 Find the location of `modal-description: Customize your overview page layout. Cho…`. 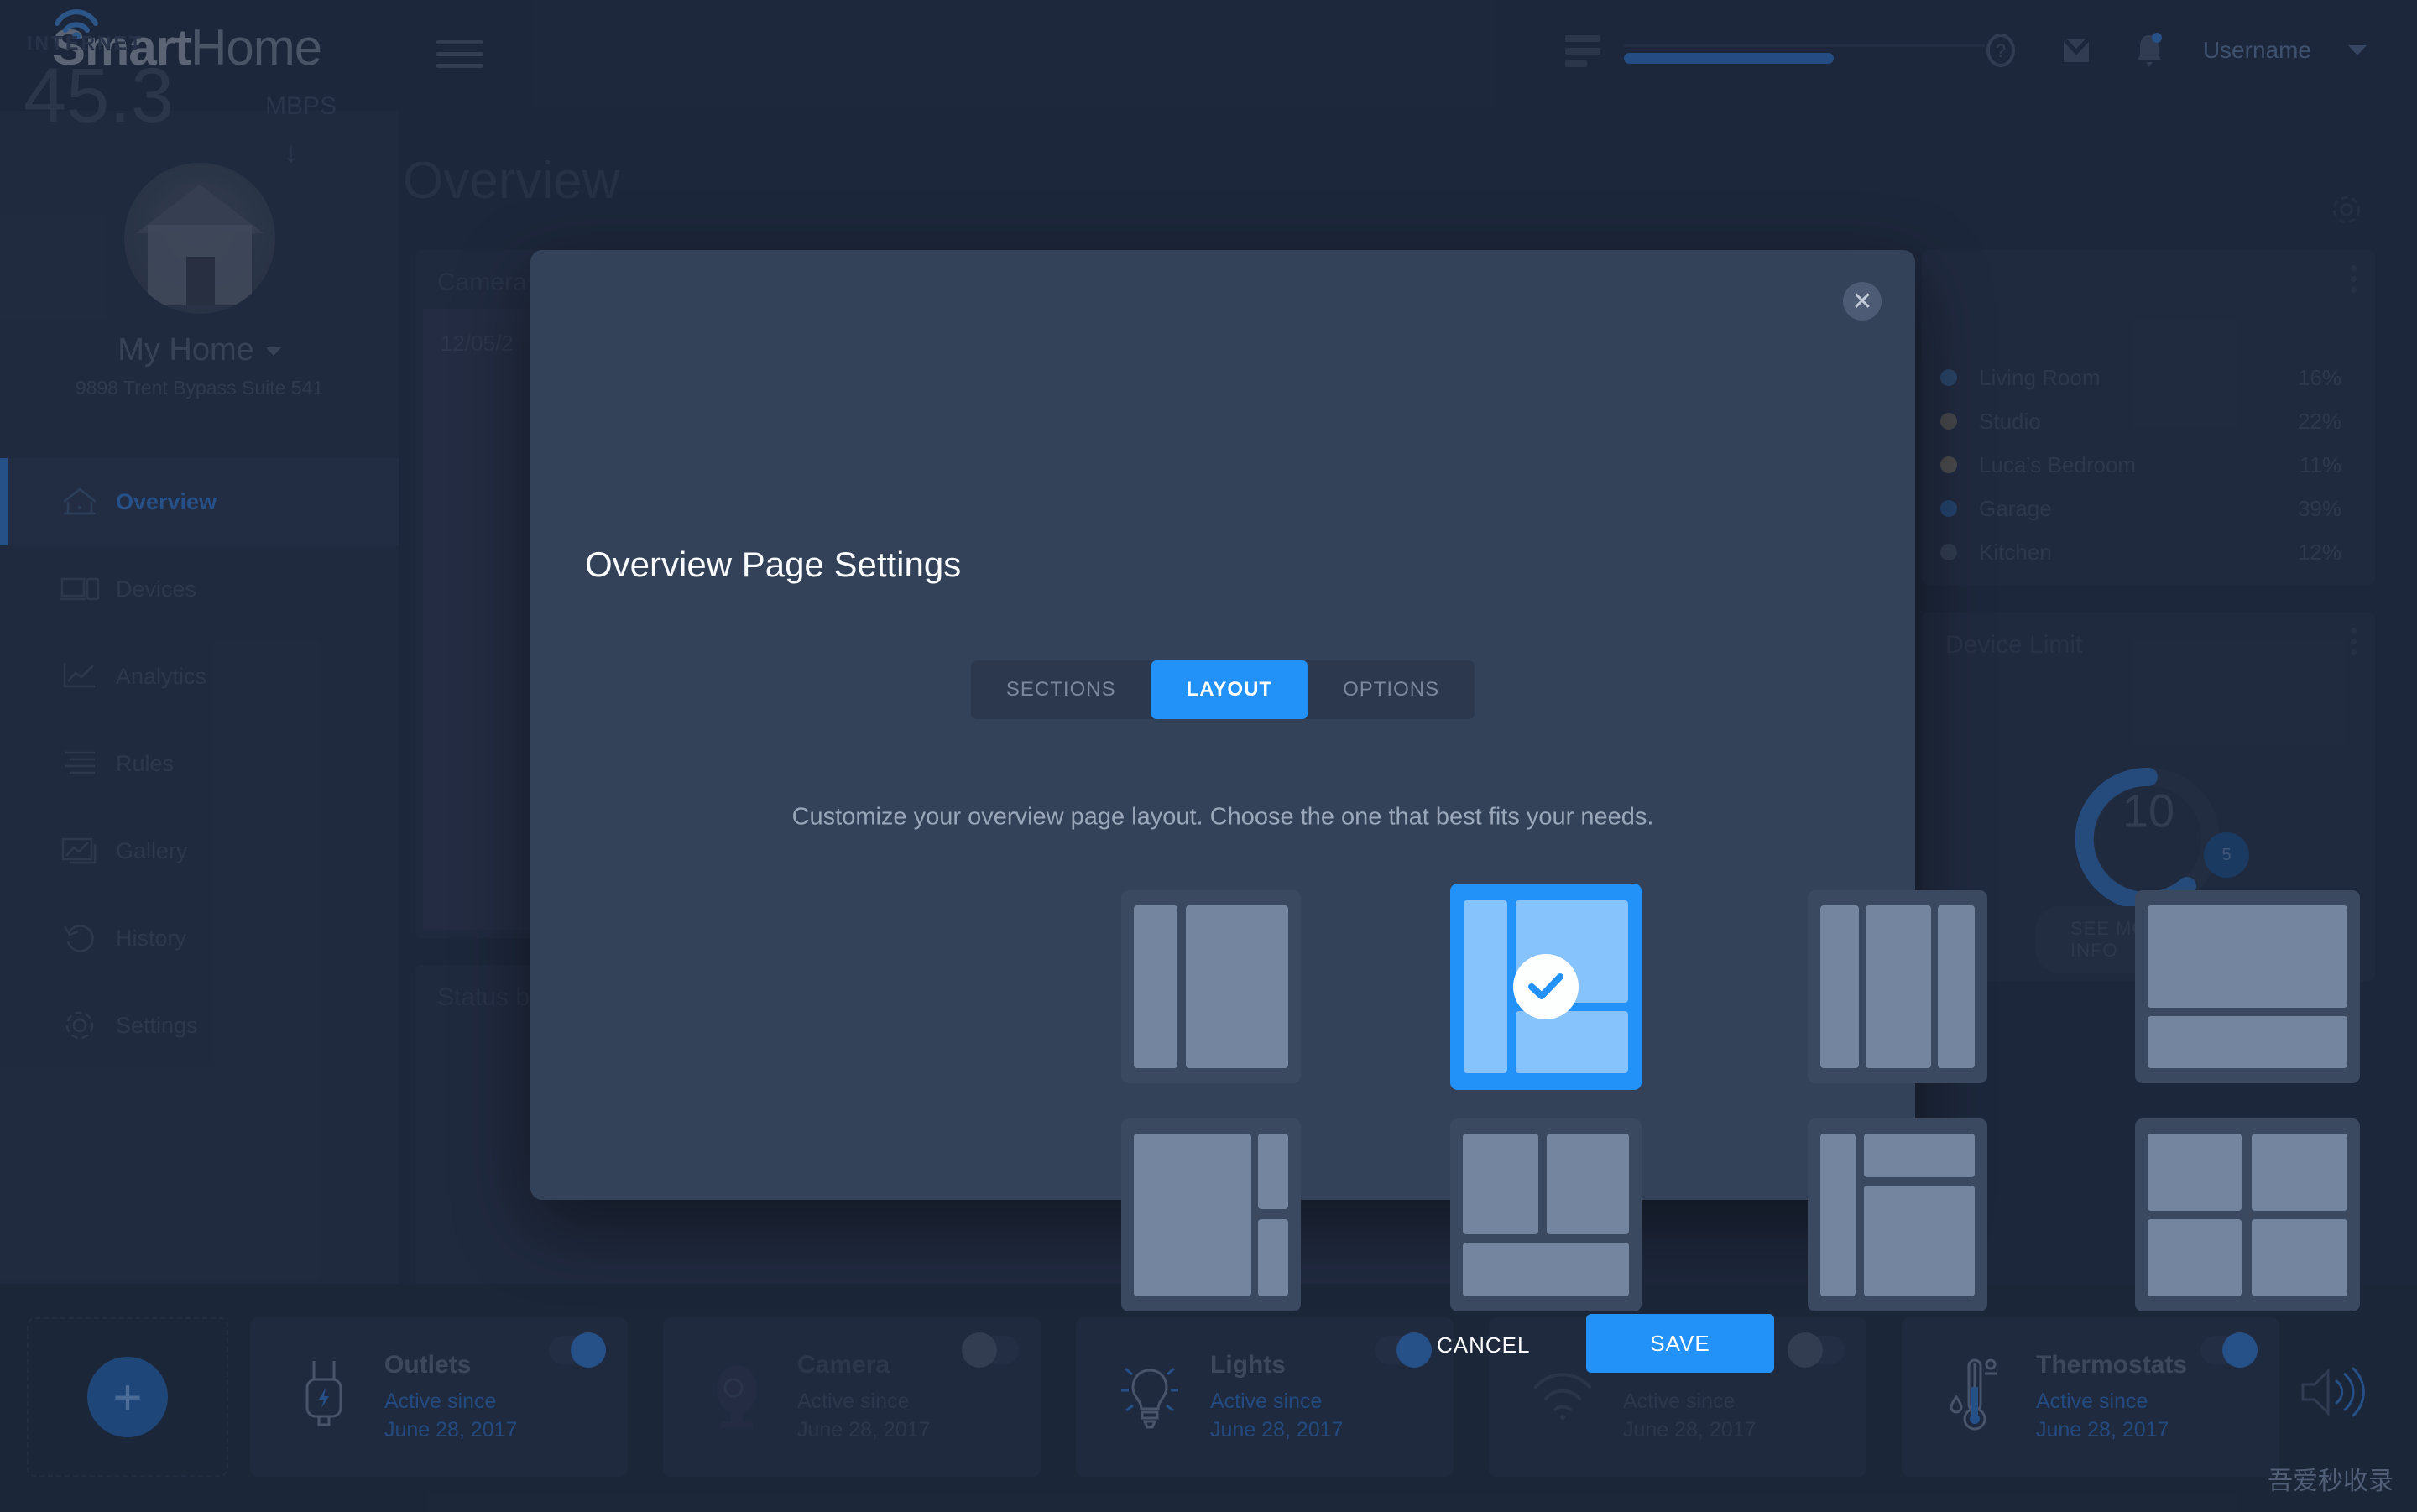

modal-description: Customize your overview page layout. Cho… is located at coordinates (1222, 817).